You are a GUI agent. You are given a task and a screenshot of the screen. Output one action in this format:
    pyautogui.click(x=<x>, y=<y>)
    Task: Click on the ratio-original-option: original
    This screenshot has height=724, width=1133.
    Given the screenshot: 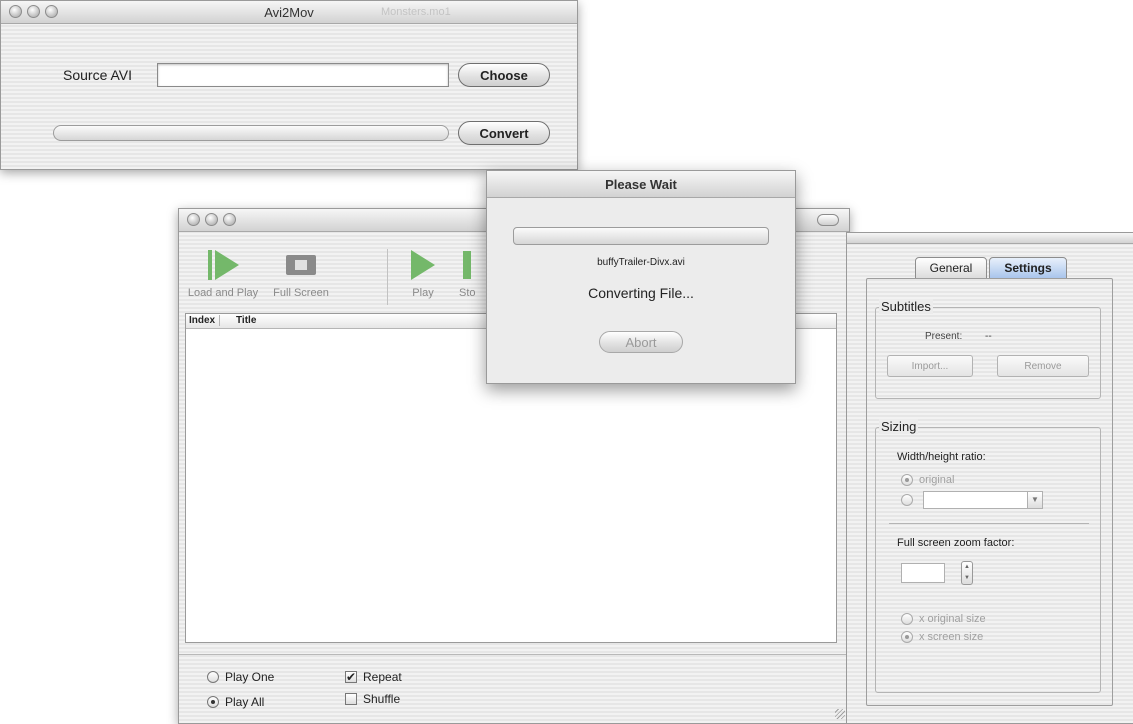 What is the action you would take?
    pyautogui.click(x=927, y=480)
    